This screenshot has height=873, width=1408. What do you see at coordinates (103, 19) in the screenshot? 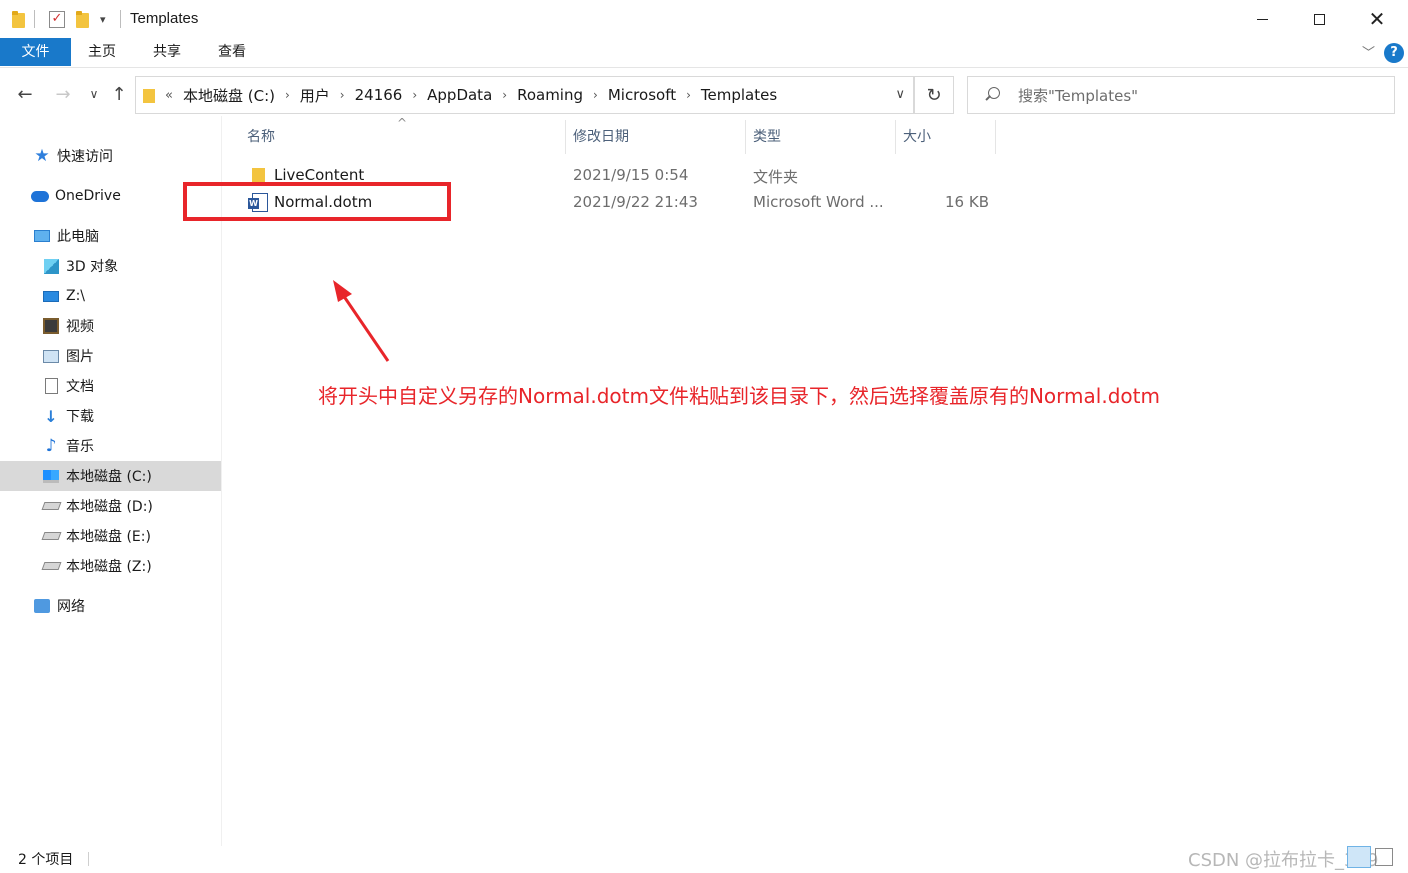
I see `customize-toolbar-dropdown: ▾` at bounding box center [103, 19].